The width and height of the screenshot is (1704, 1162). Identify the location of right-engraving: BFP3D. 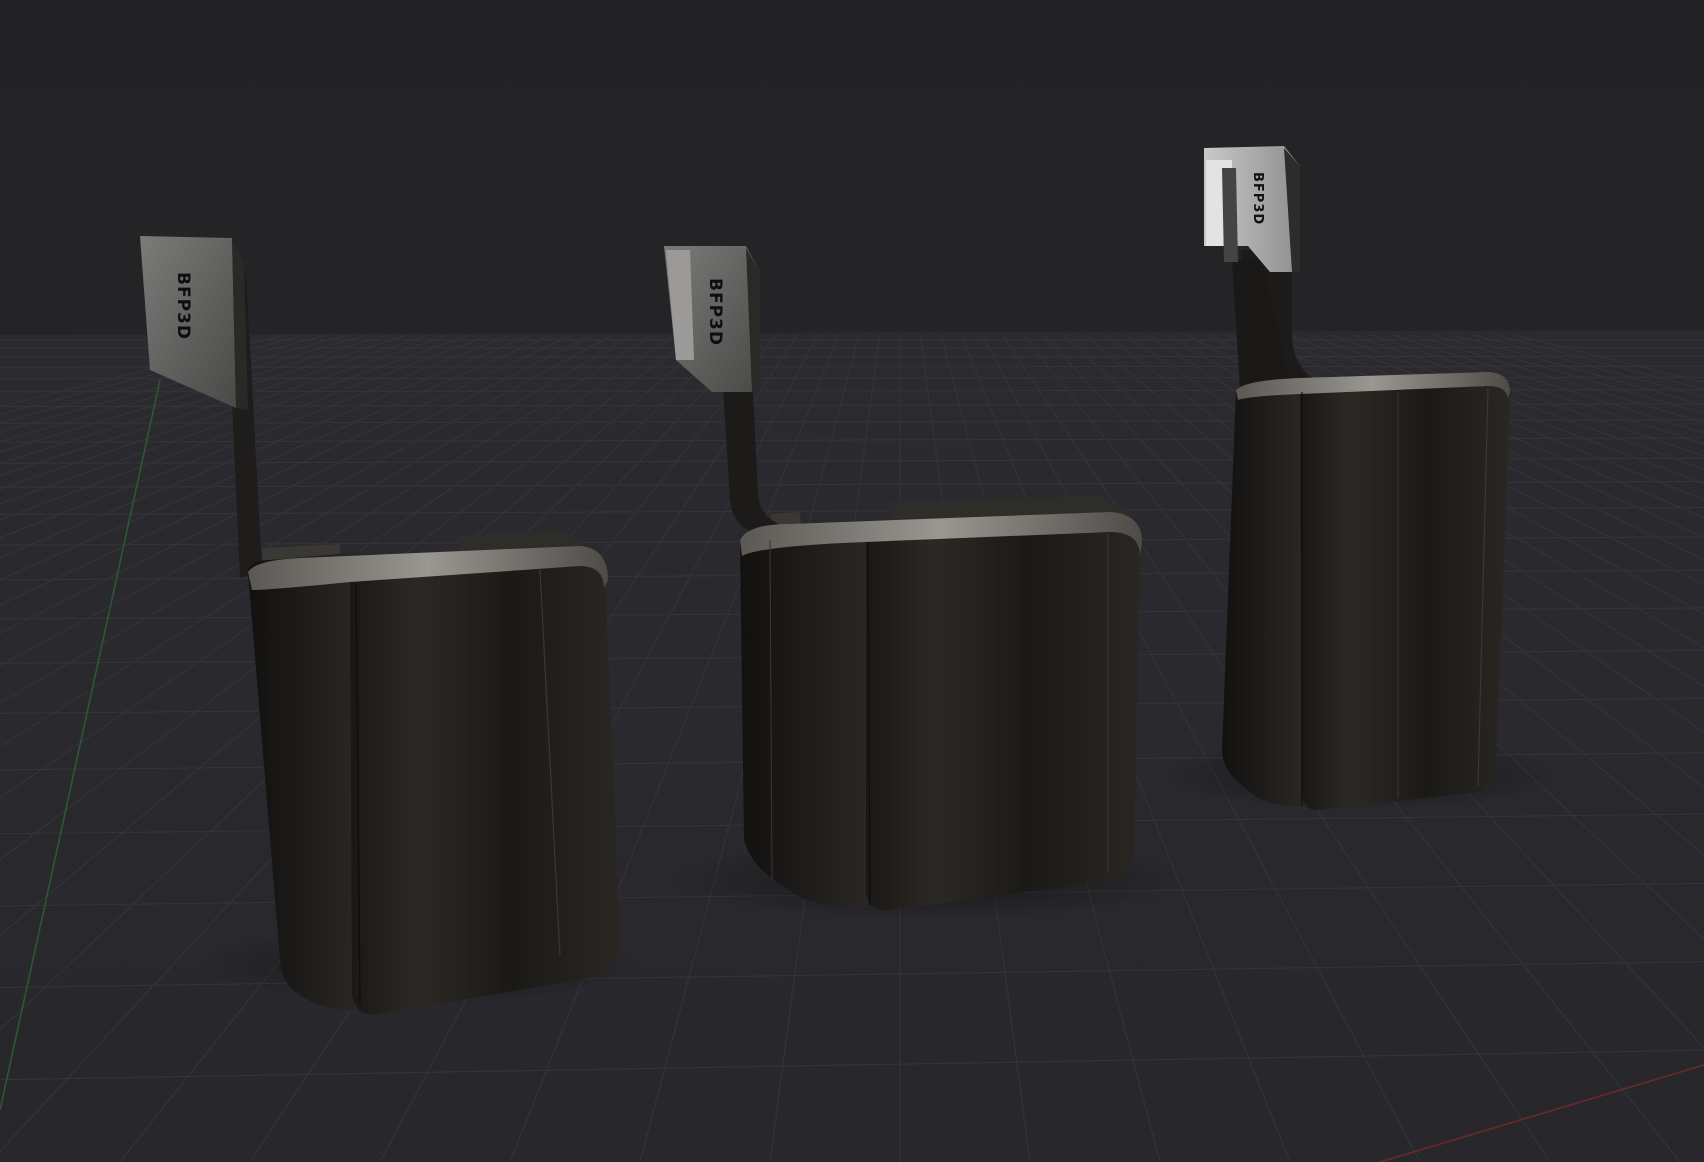
(1257, 198).